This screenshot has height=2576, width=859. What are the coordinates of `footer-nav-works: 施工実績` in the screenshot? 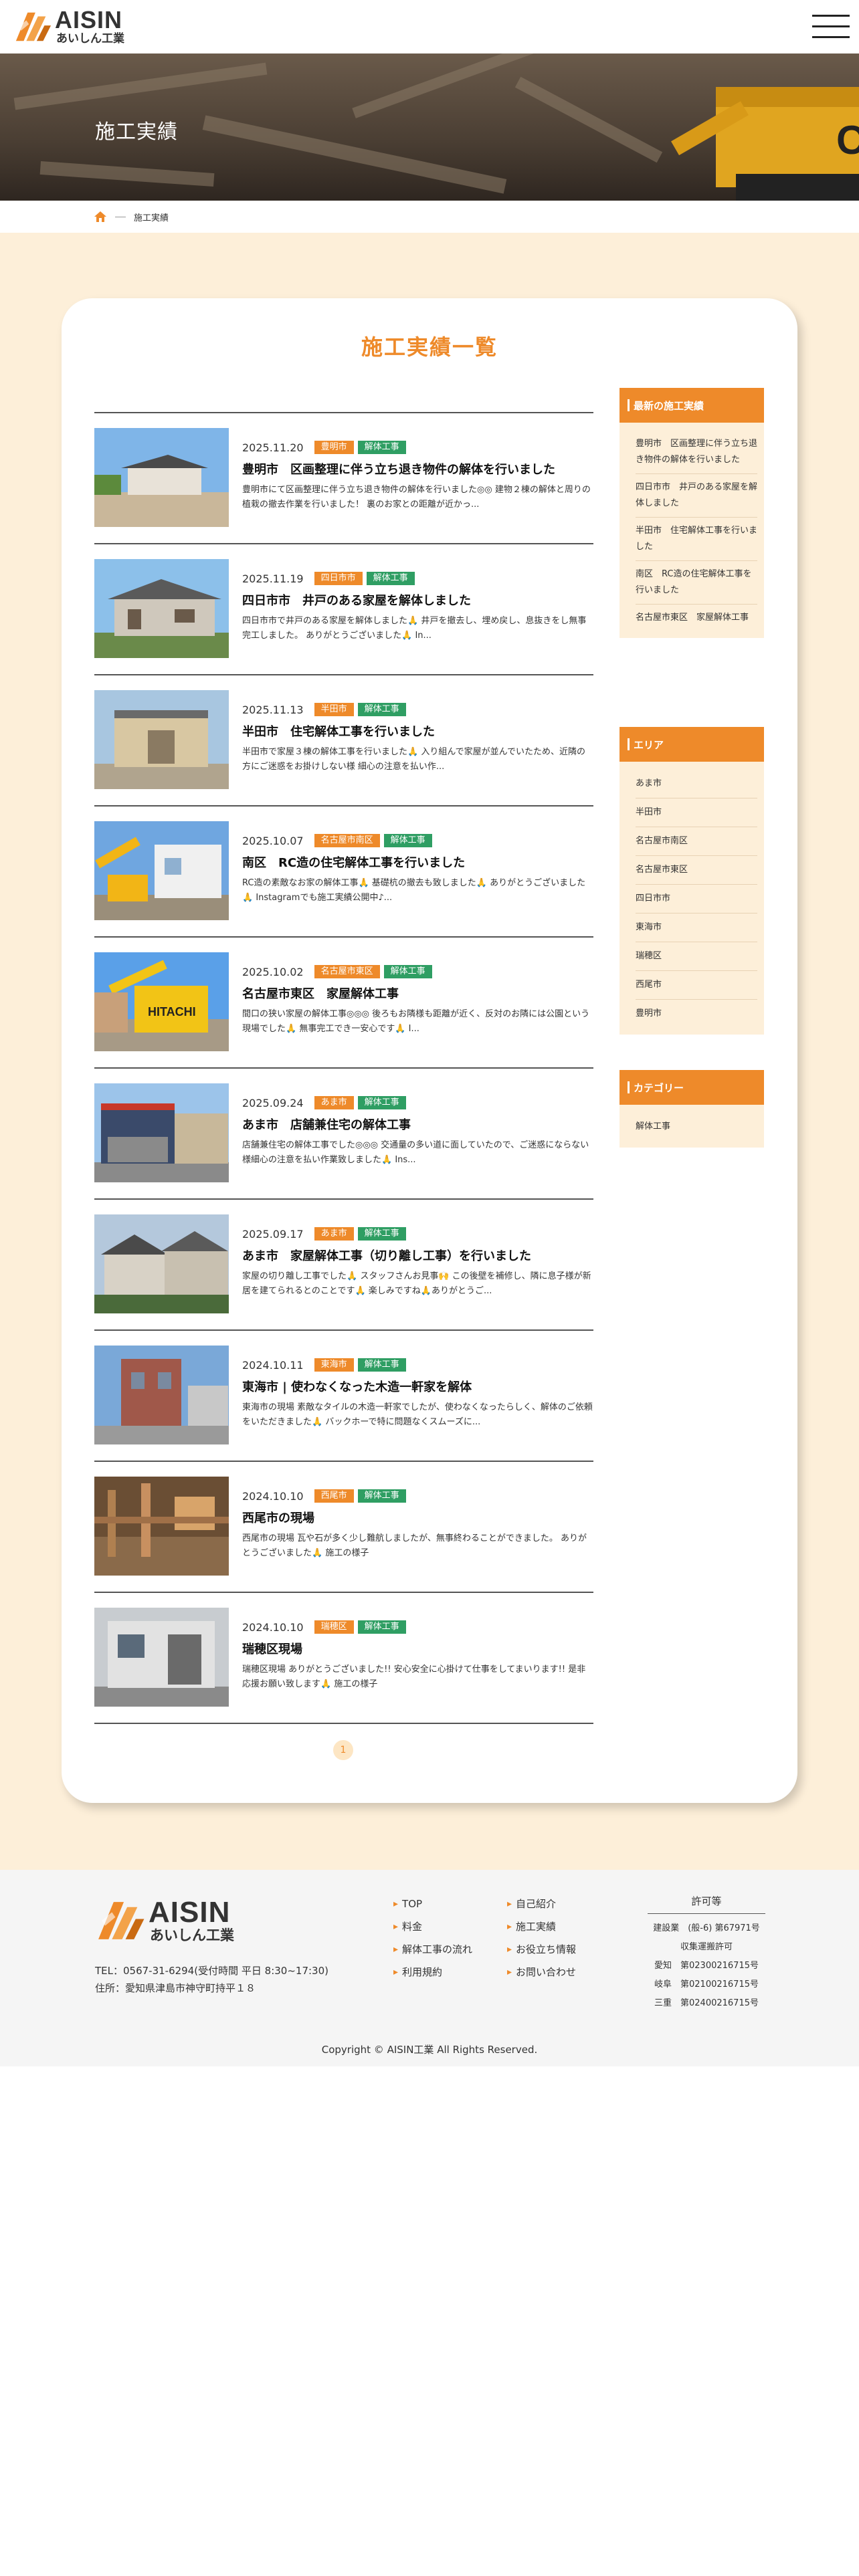 It's located at (541, 1930).